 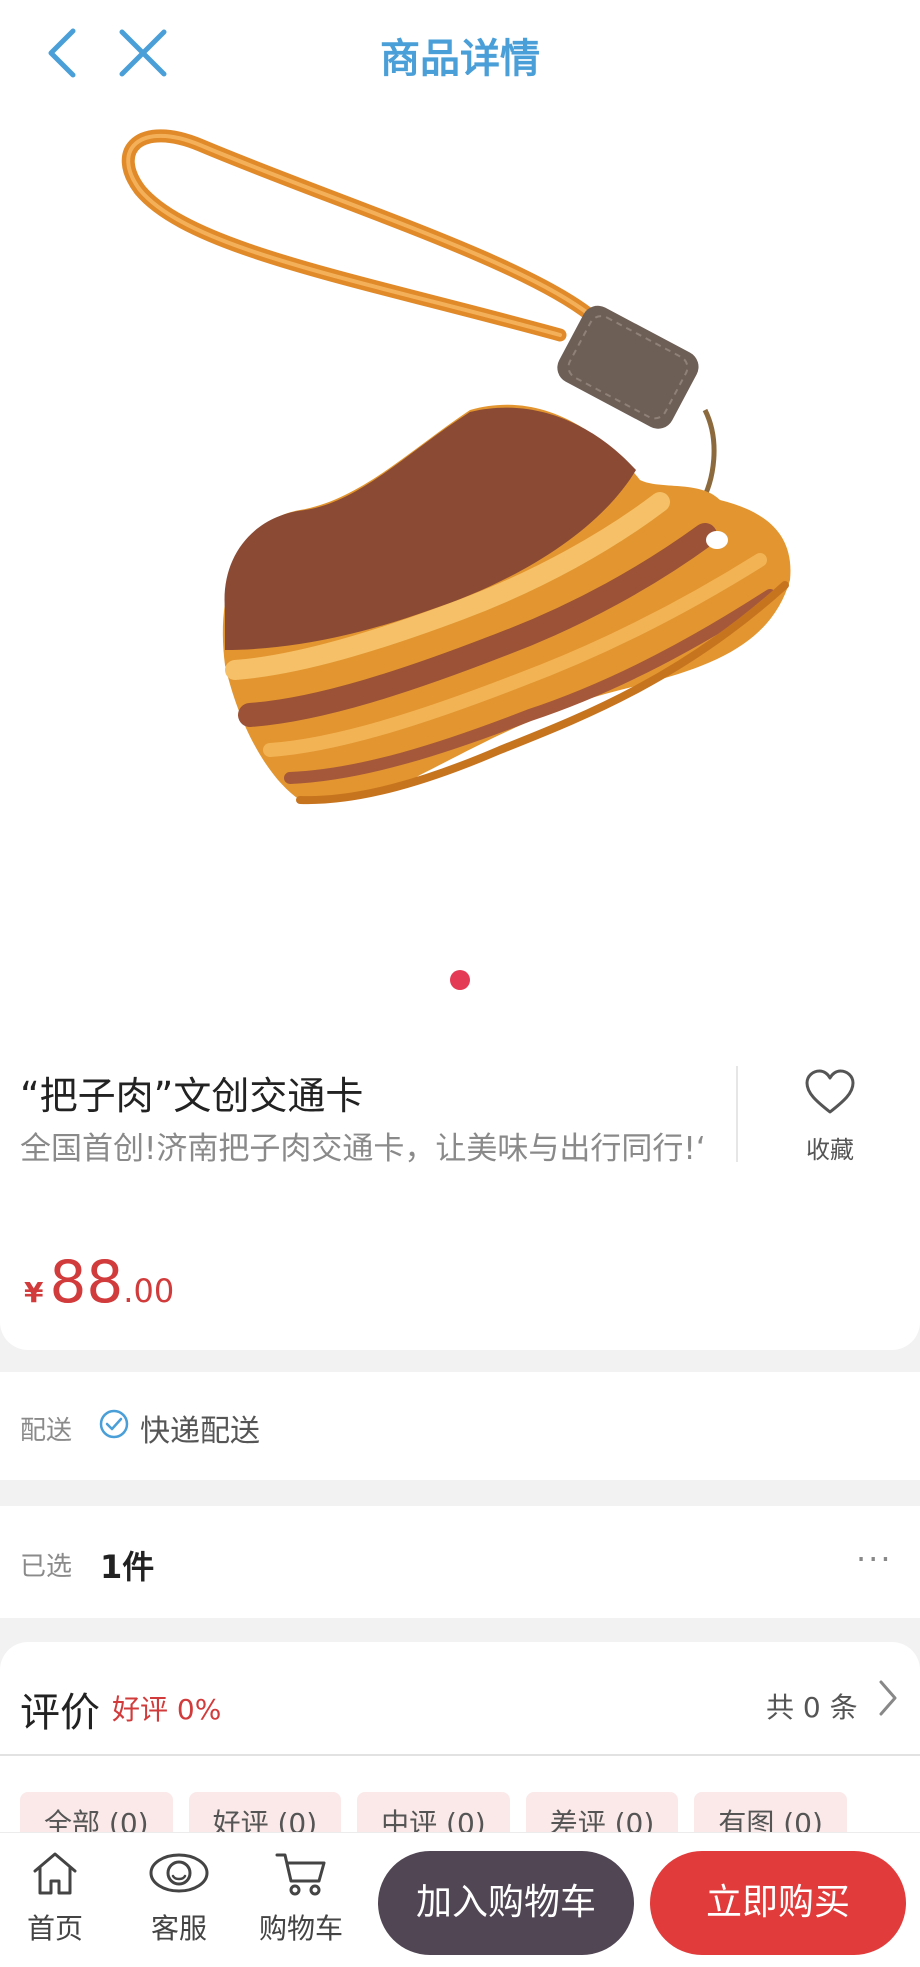 I want to click on product-price: ¥88.00, so click(x=99, y=1282).